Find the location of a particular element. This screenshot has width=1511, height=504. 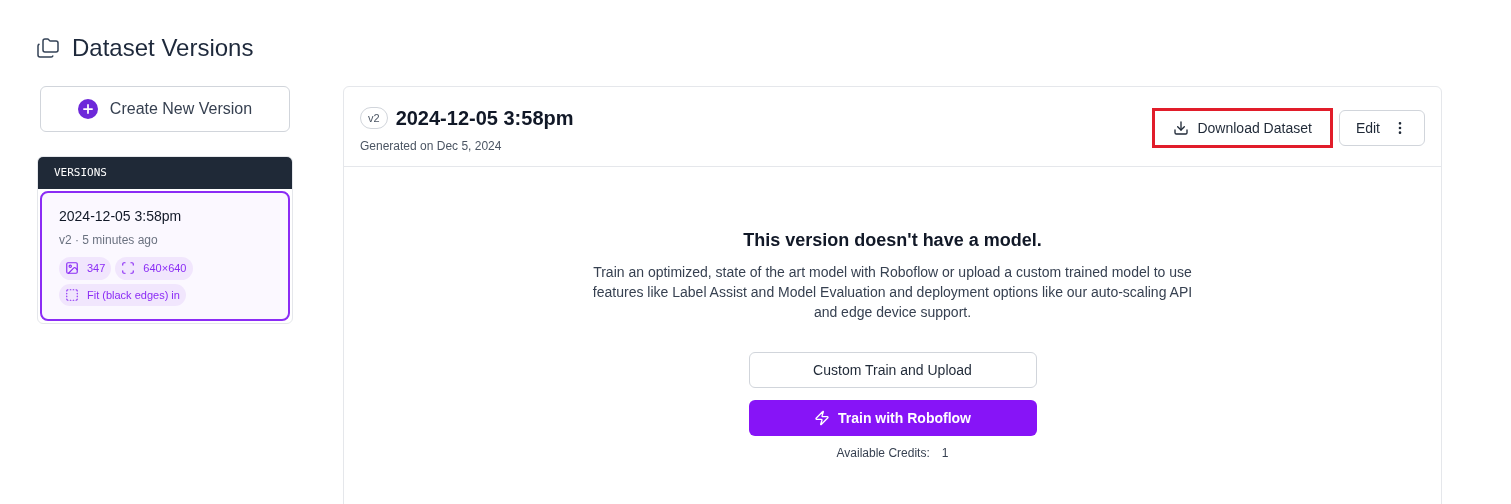

credits-value: 1 is located at coordinates (945, 453).